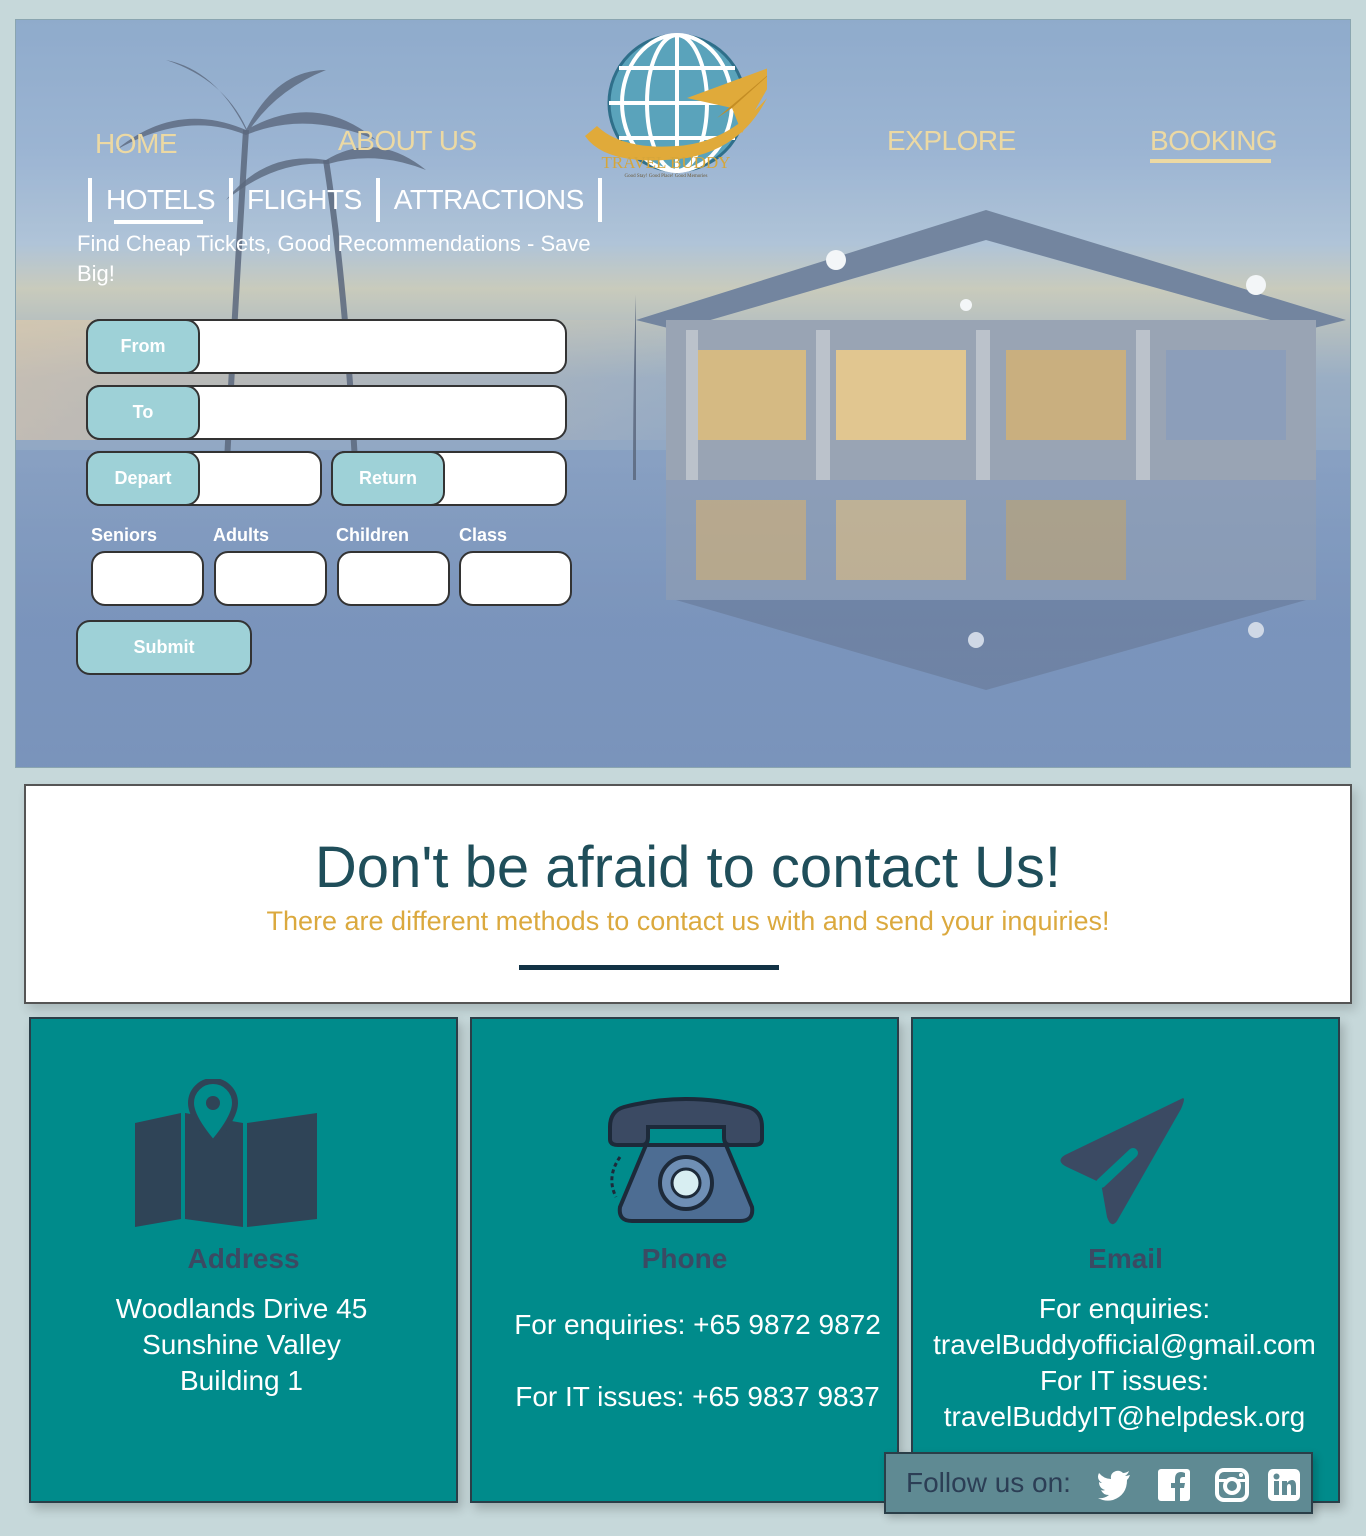 The width and height of the screenshot is (1366, 1536). I want to click on from-label: From, so click(143, 346).